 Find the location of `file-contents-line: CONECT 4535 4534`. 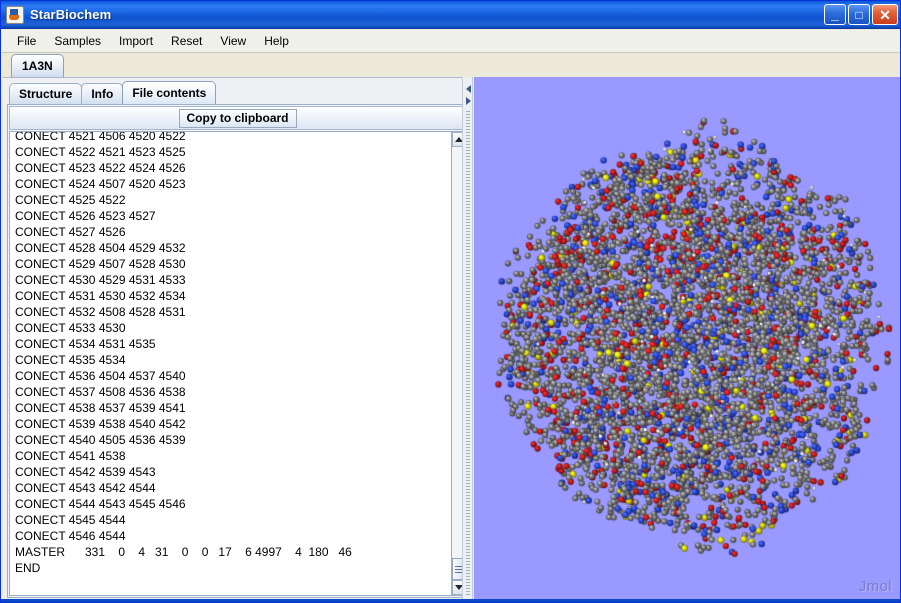

file-contents-line: CONECT 4535 4534 is located at coordinates (70, 360).